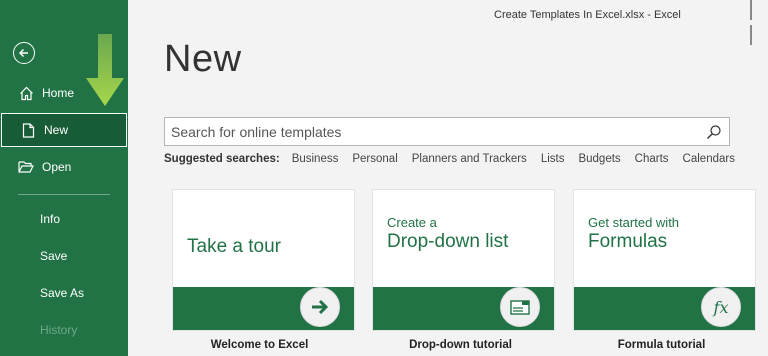 This screenshot has width=768, height=356. Describe the element at coordinates (234, 246) in the screenshot. I see `template-title: Take a tour` at that location.